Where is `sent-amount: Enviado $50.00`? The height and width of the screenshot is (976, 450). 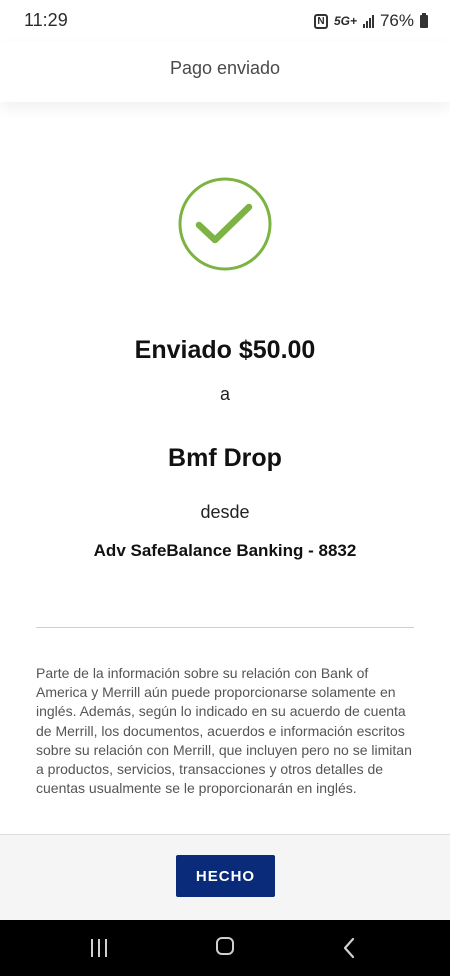
sent-amount: Enviado $50.00 is located at coordinates (225, 350).